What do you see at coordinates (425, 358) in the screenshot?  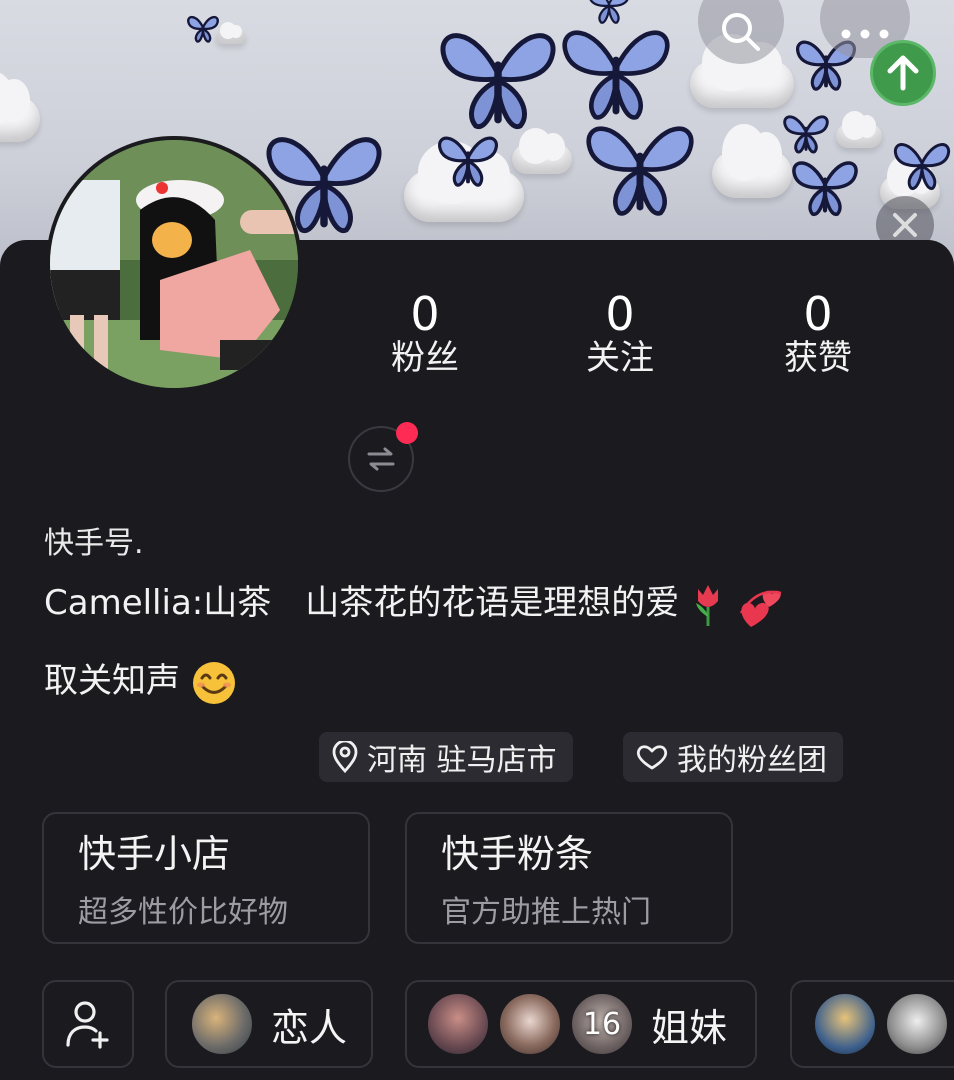 I see `fans-label: 粉丝` at bounding box center [425, 358].